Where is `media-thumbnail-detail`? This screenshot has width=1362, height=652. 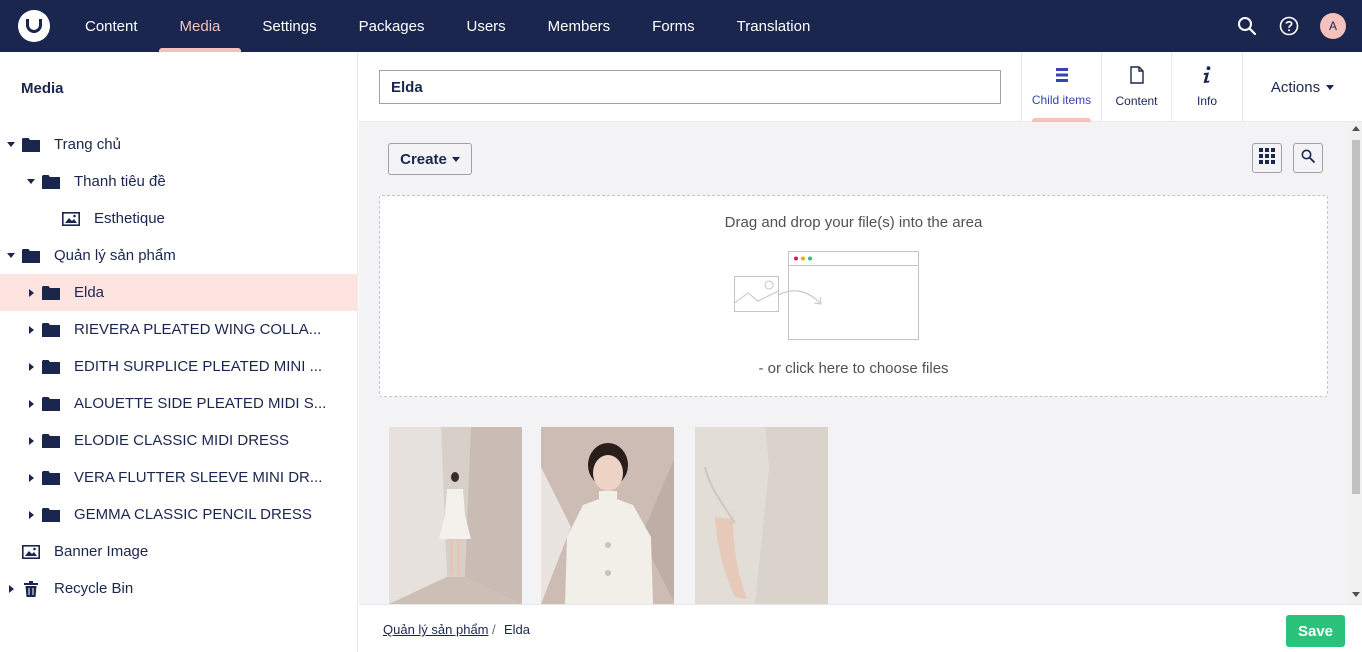
media-thumbnail-detail is located at coordinates (761, 515).